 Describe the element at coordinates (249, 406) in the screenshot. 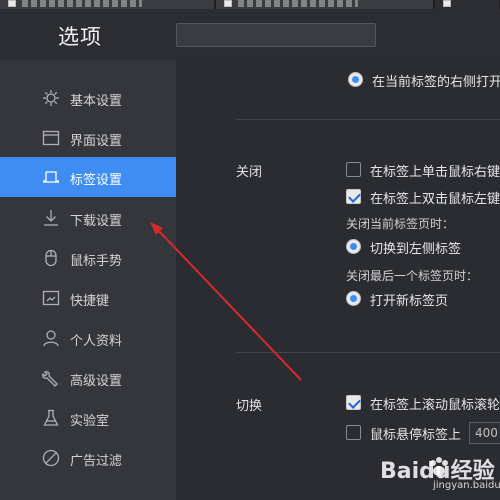

I see `switch-section-label: 切换` at that location.